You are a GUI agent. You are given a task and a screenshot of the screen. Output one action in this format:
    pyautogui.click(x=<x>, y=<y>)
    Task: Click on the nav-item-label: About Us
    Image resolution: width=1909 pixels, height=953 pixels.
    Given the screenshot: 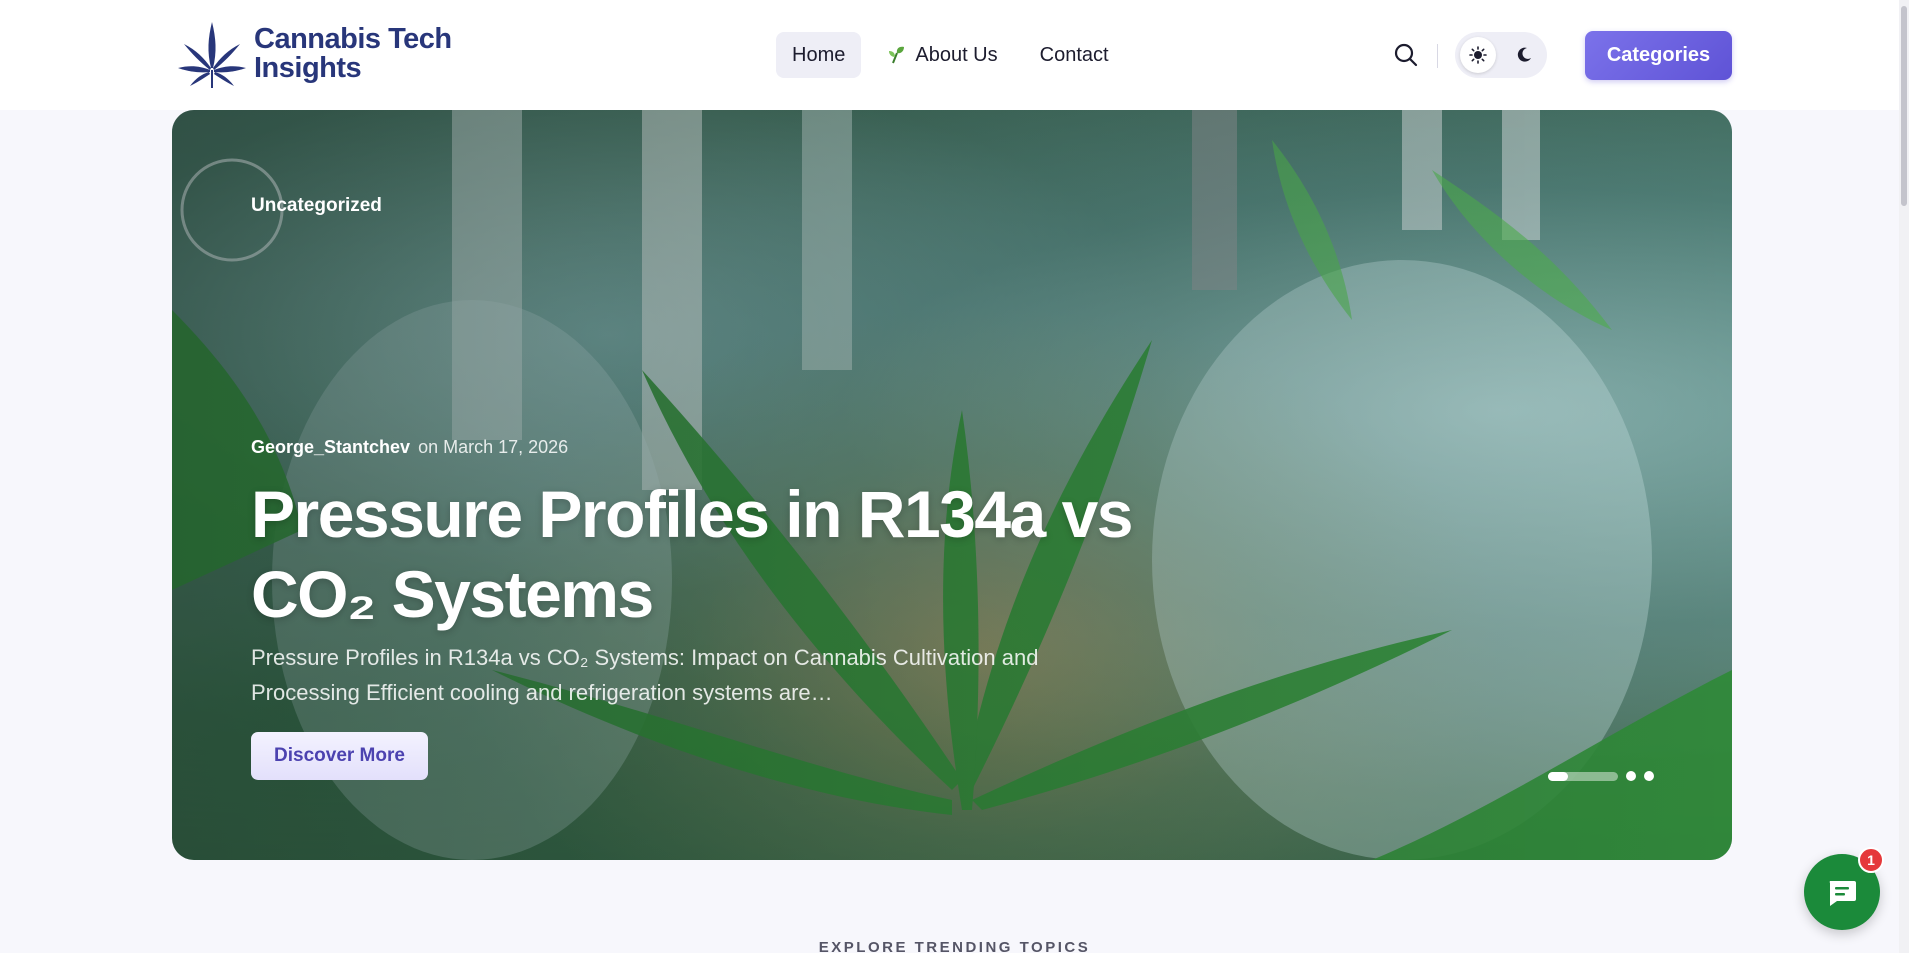 What is the action you would take?
    pyautogui.click(x=956, y=54)
    